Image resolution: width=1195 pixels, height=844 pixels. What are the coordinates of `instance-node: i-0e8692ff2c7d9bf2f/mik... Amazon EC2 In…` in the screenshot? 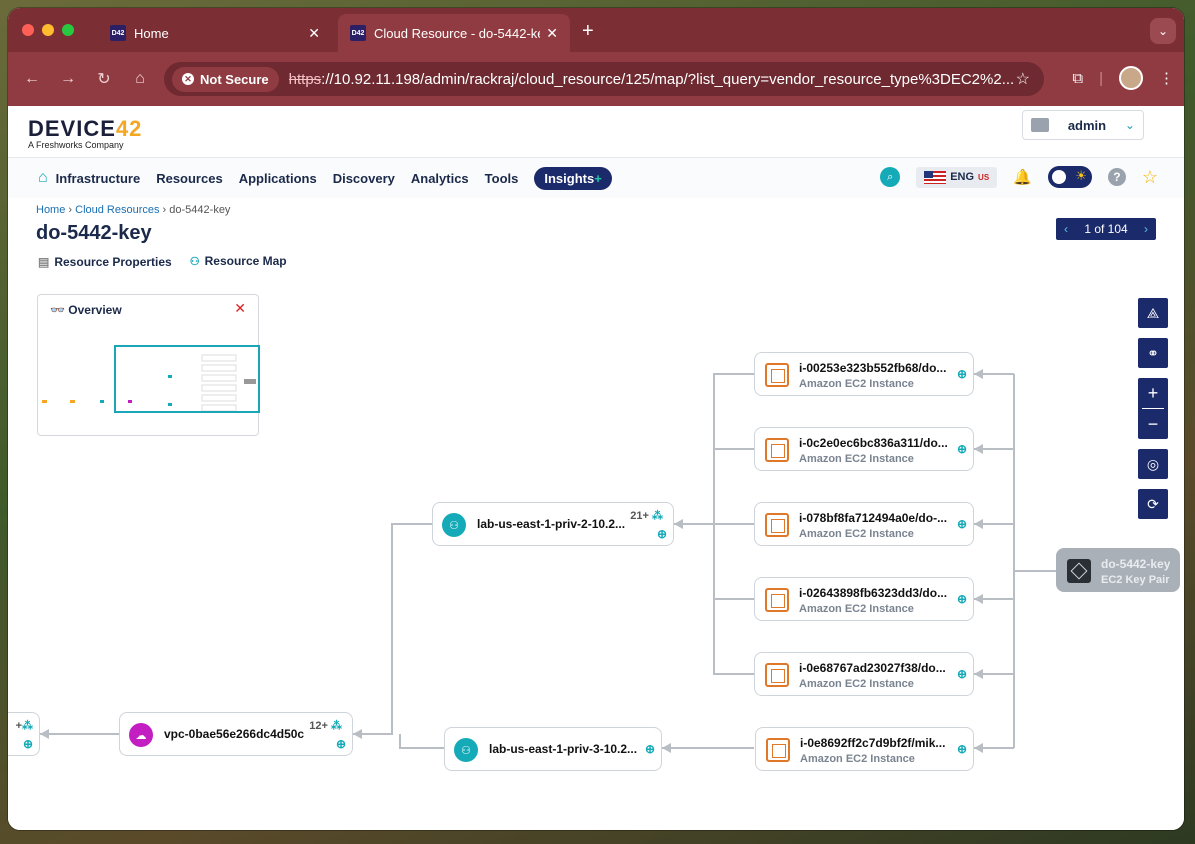 It's located at (864, 749).